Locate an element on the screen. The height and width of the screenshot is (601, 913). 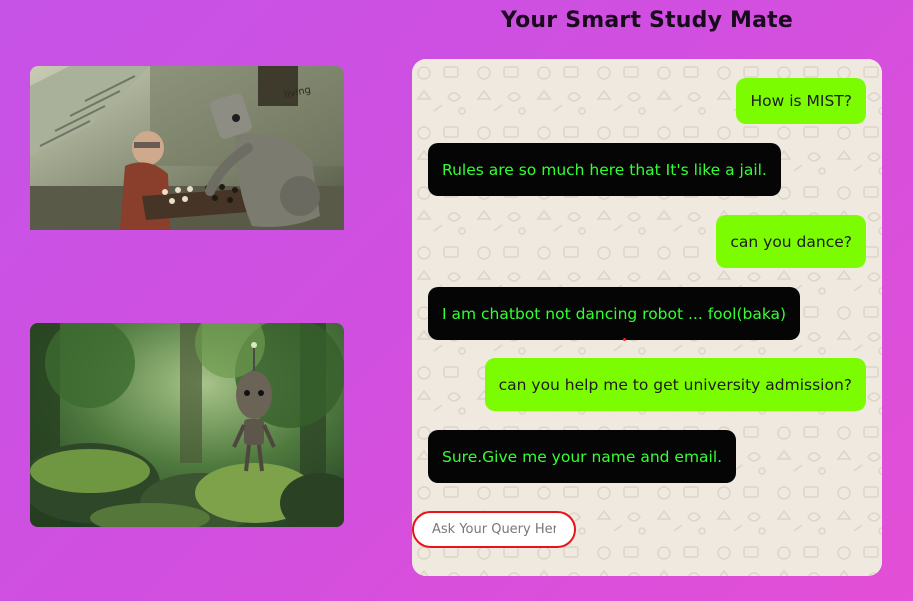
query-input-wrapper is located at coordinates (494, 529).